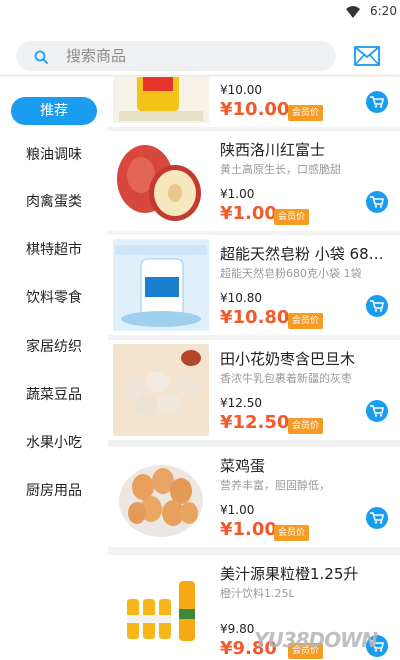 Image resolution: width=400 pixels, height=660 pixels. I want to click on category-label: 家居纺织, so click(54, 347).